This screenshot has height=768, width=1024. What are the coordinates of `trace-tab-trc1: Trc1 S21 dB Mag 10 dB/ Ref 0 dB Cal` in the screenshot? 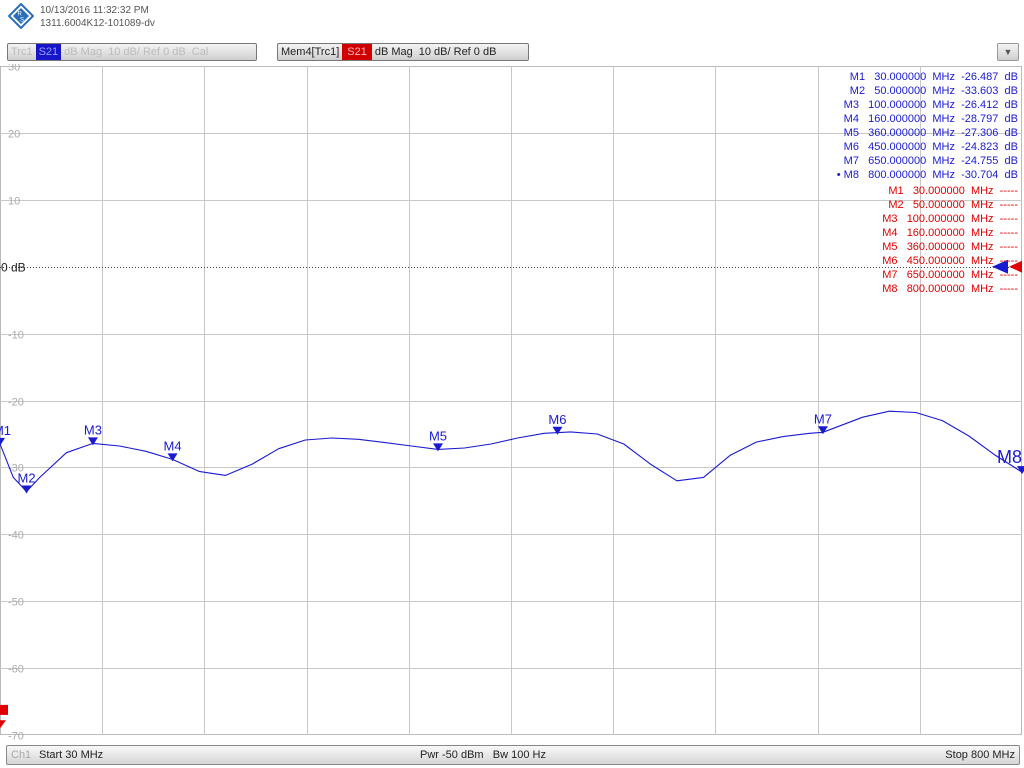 It's located at (132, 52).